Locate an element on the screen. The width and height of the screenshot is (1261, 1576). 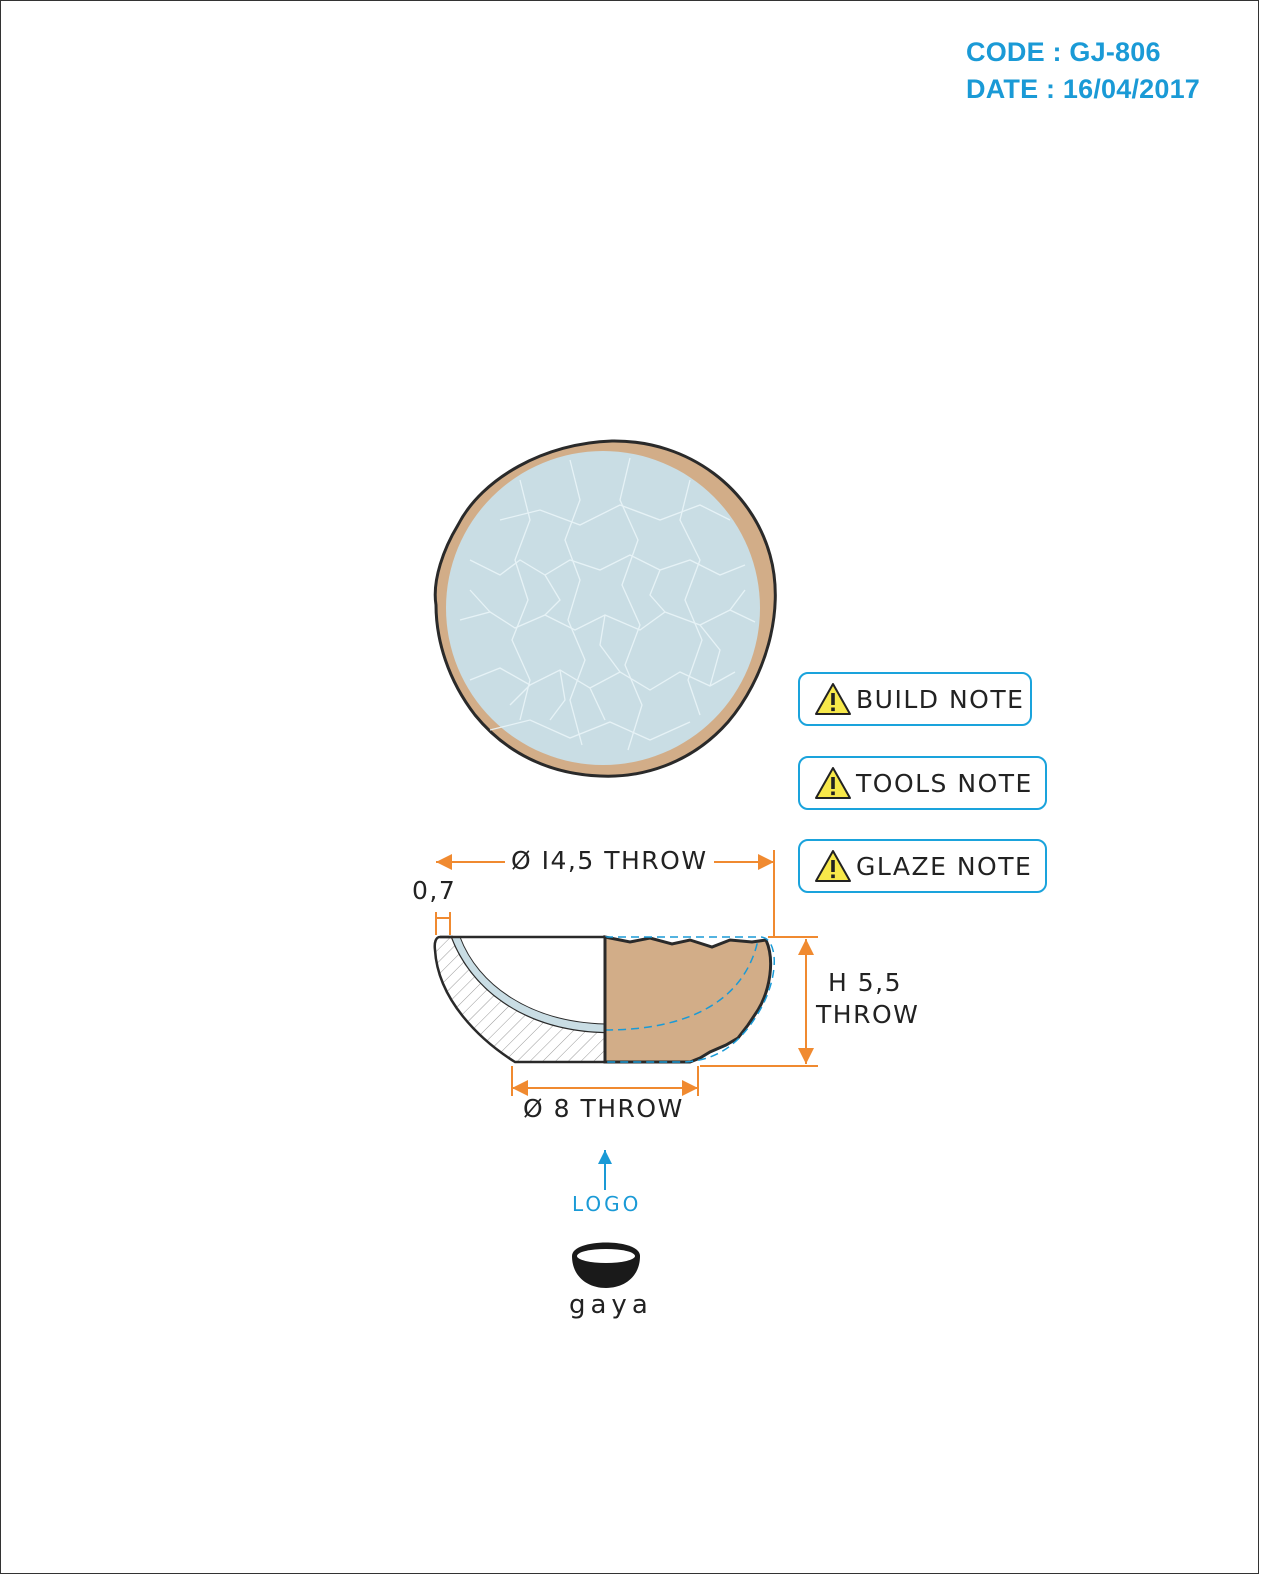
wall-thickness-label: 0,7 is located at coordinates (434, 890).